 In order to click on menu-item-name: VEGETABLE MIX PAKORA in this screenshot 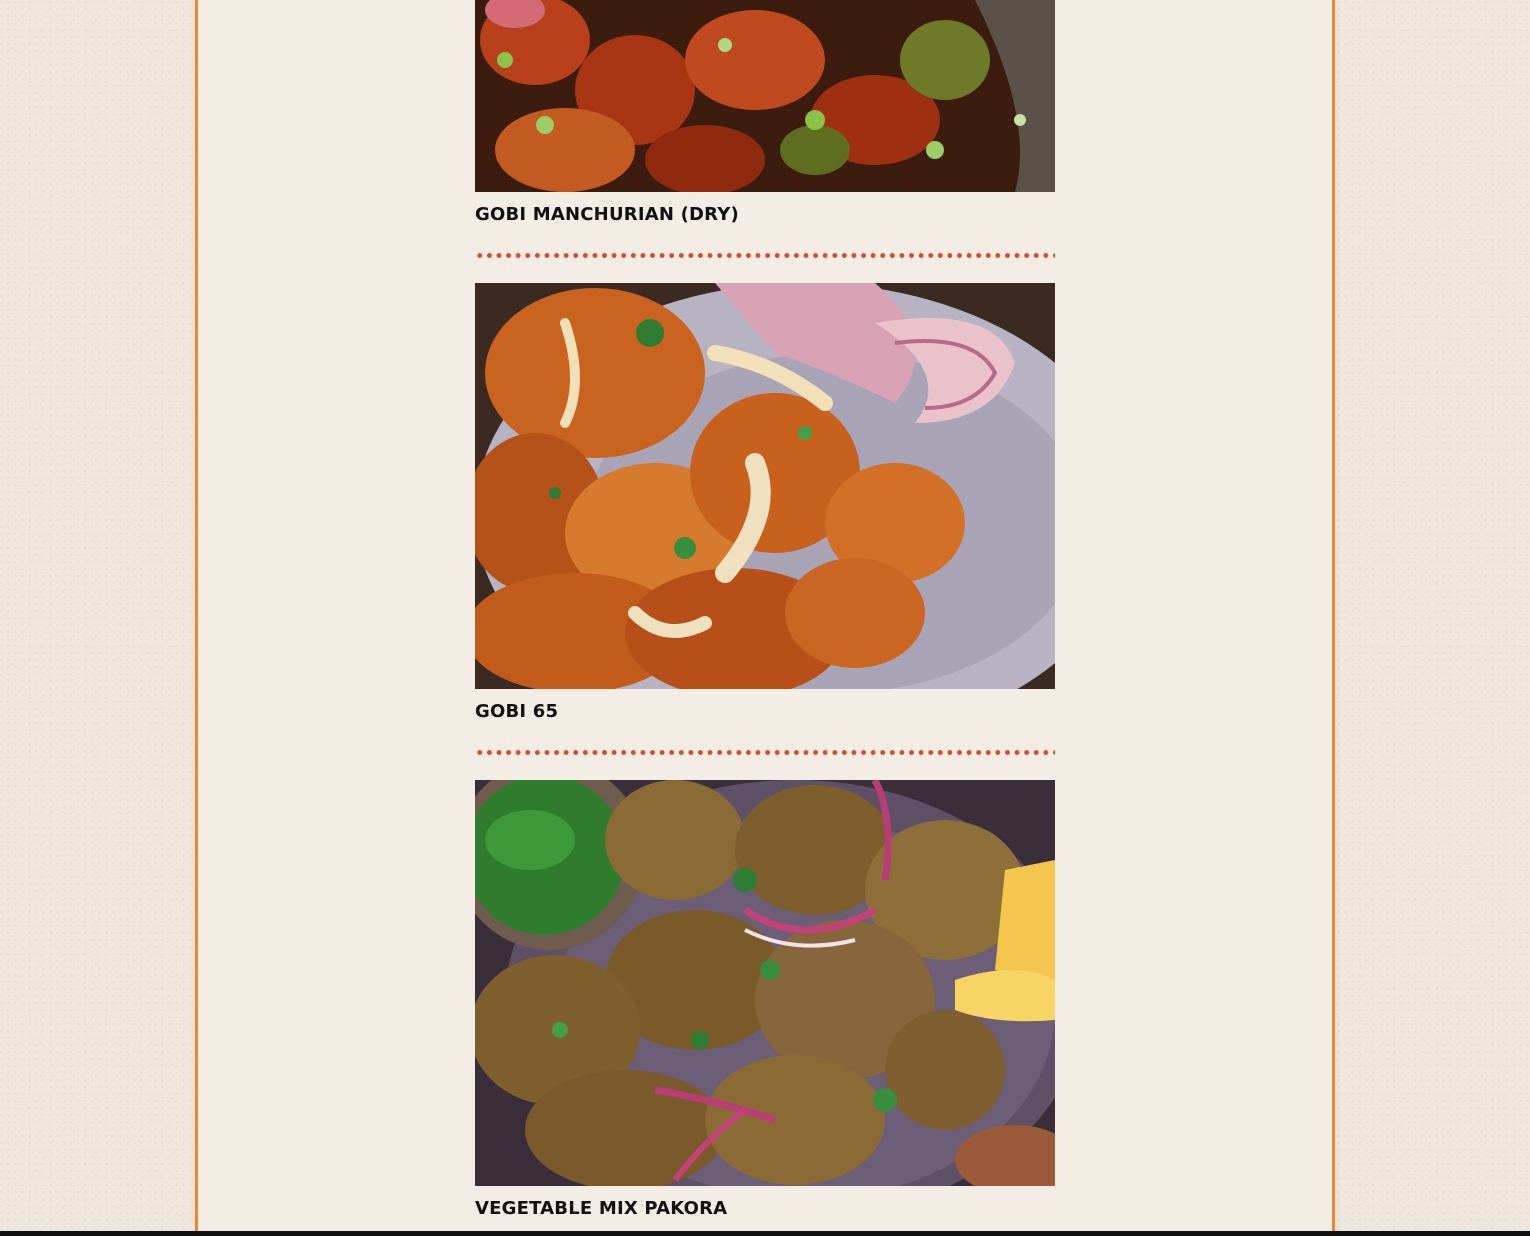, I will do `click(601, 1208)`.